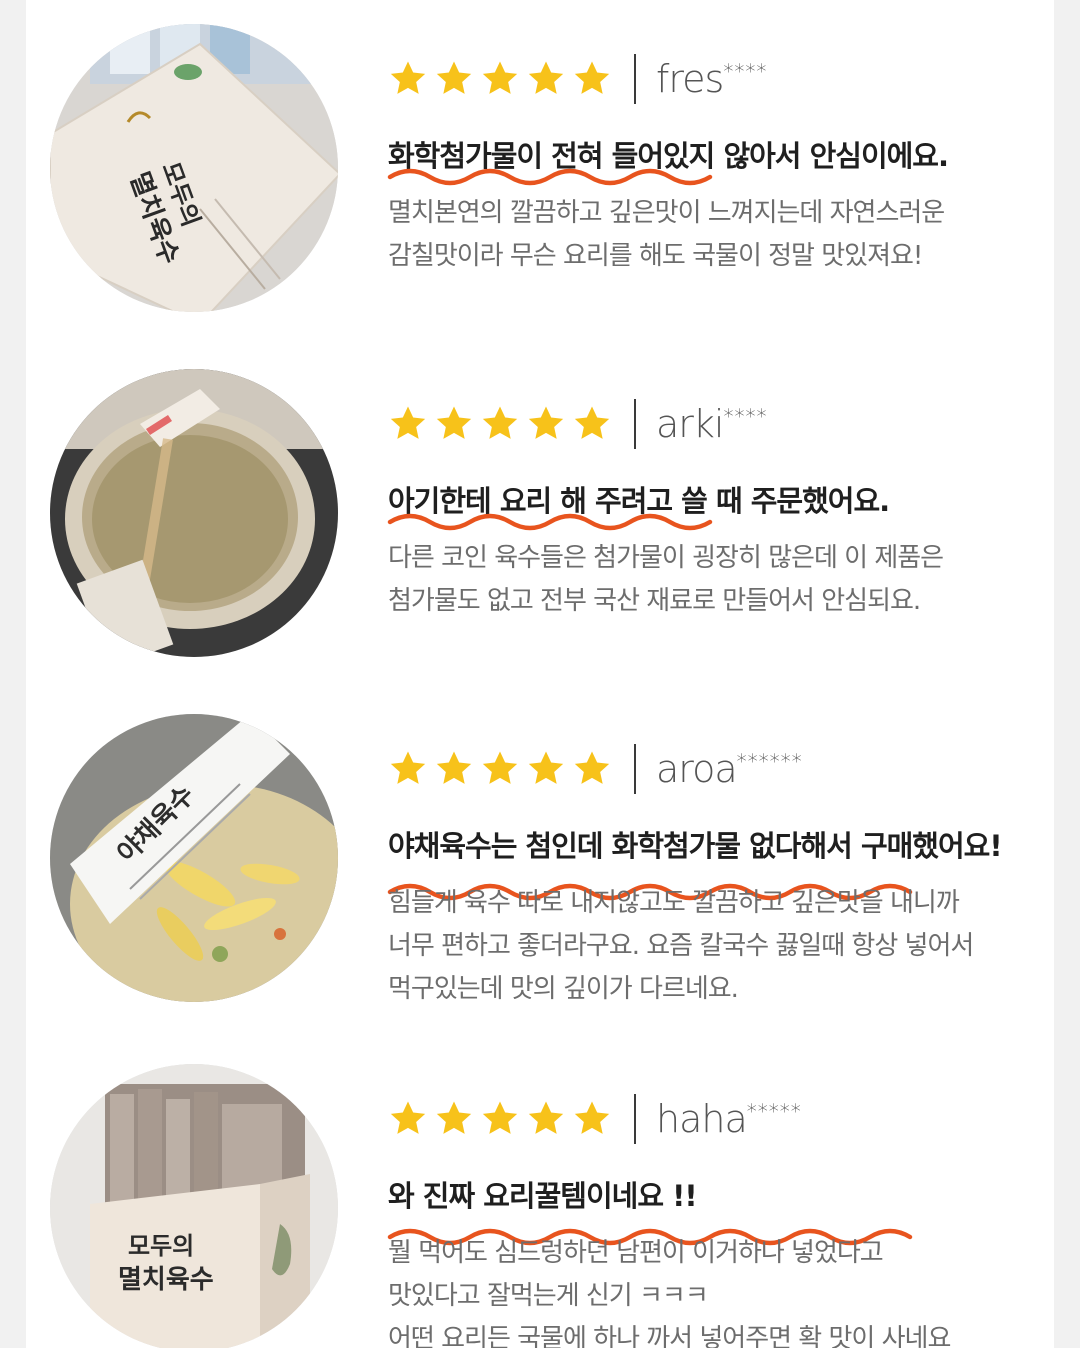 This screenshot has width=1080, height=1348. Describe the element at coordinates (666, 558) in the screenshot. I see `review-line: 다른 코인 육수들은 첨가물이 굉장히 많은데 이 제품은` at that location.